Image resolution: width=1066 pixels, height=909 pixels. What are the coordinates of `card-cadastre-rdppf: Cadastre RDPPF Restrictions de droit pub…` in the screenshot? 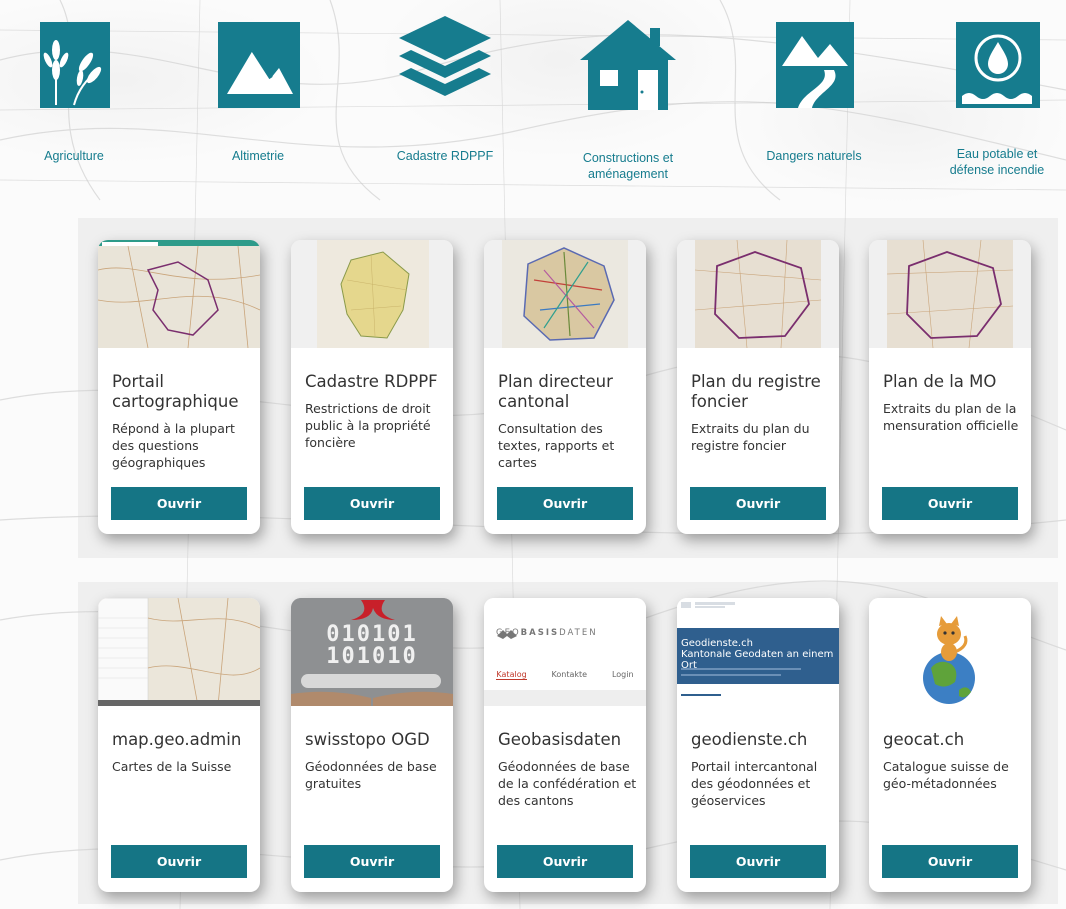 It's located at (372, 387).